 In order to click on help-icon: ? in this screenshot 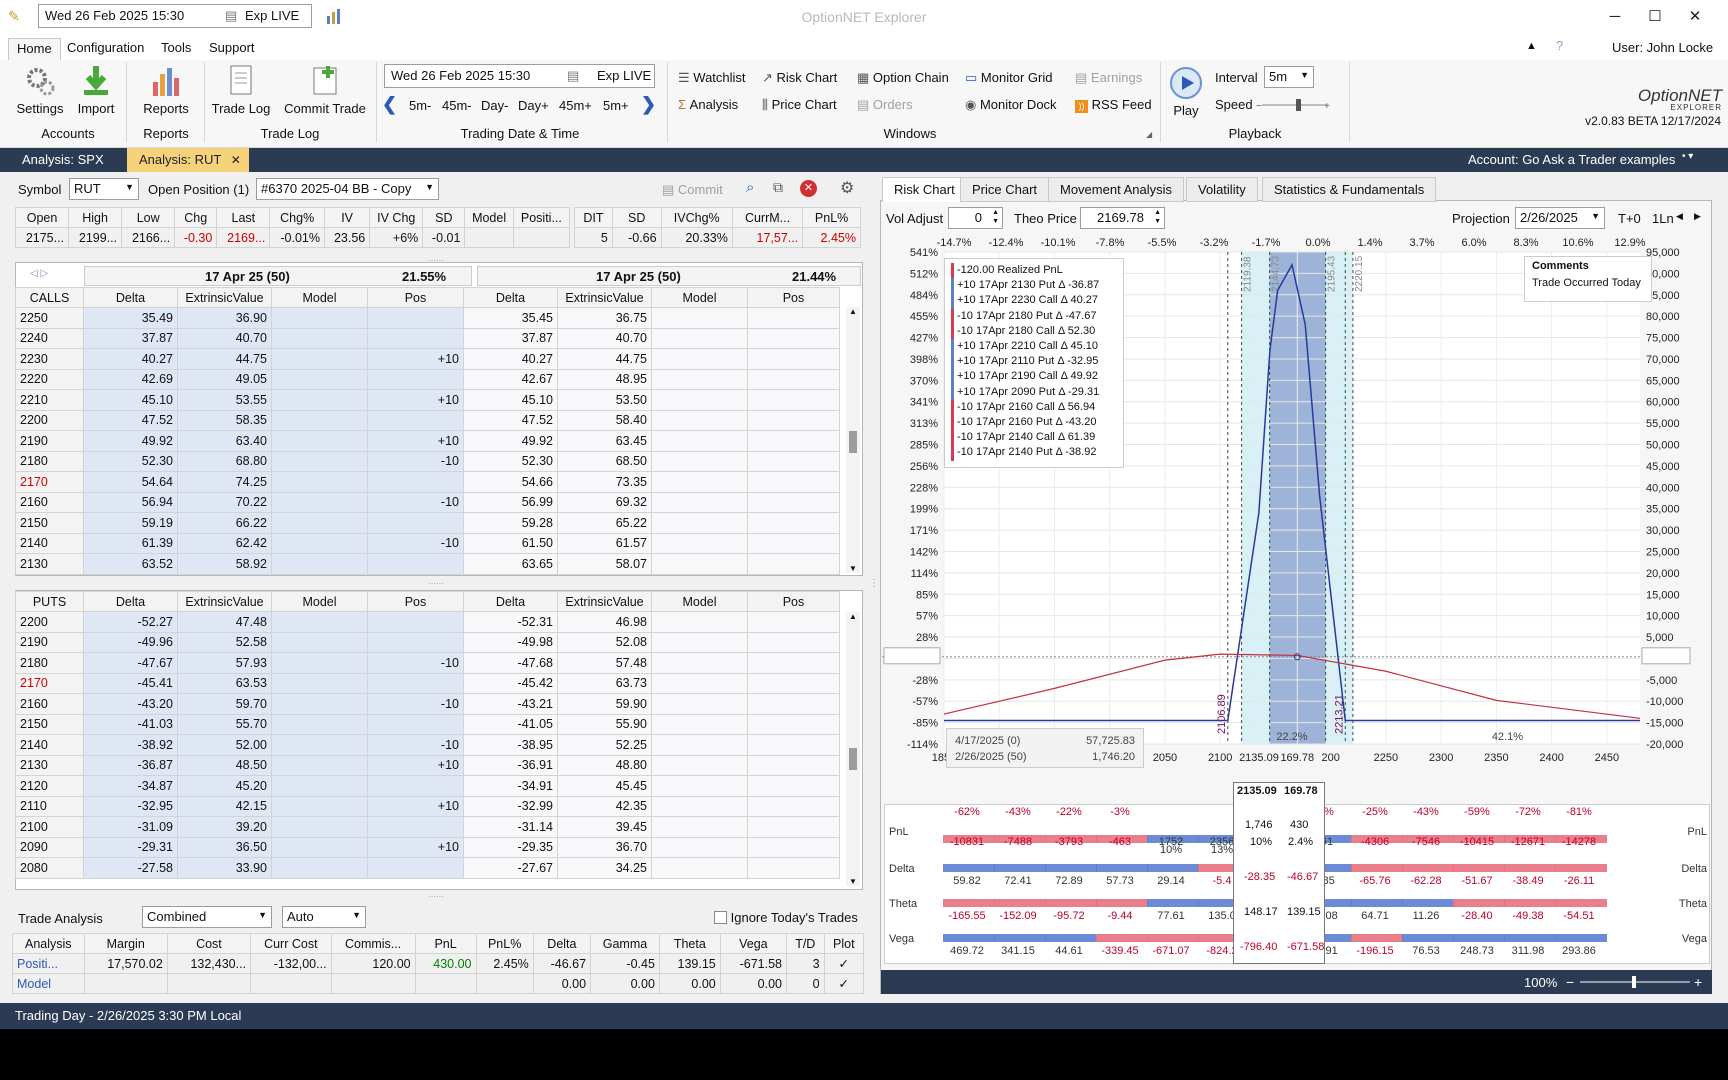, I will do `click(1559, 45)`.